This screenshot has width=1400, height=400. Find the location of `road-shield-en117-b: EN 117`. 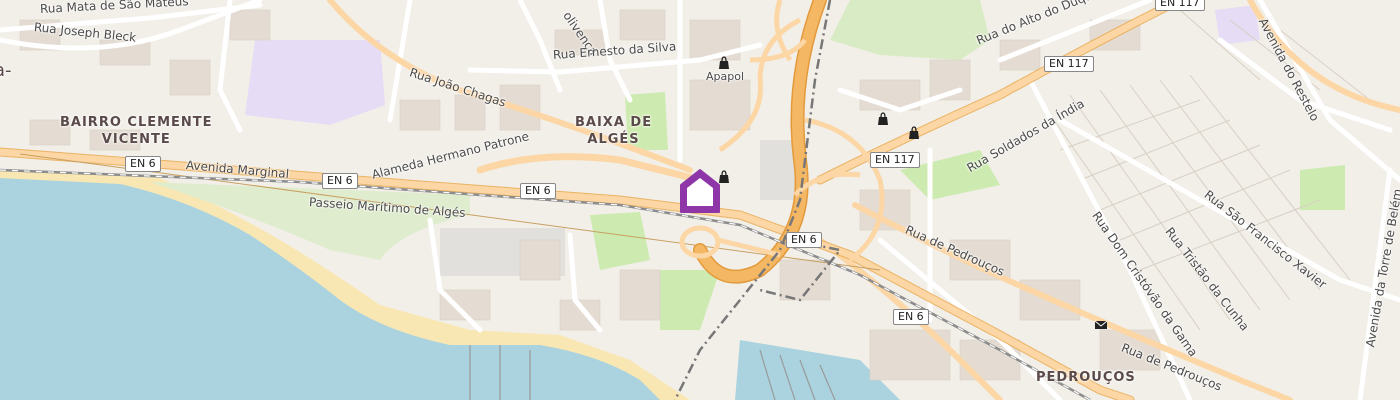

road-shield-en117-b: EN 117 is located at coordinates (1069, 64).